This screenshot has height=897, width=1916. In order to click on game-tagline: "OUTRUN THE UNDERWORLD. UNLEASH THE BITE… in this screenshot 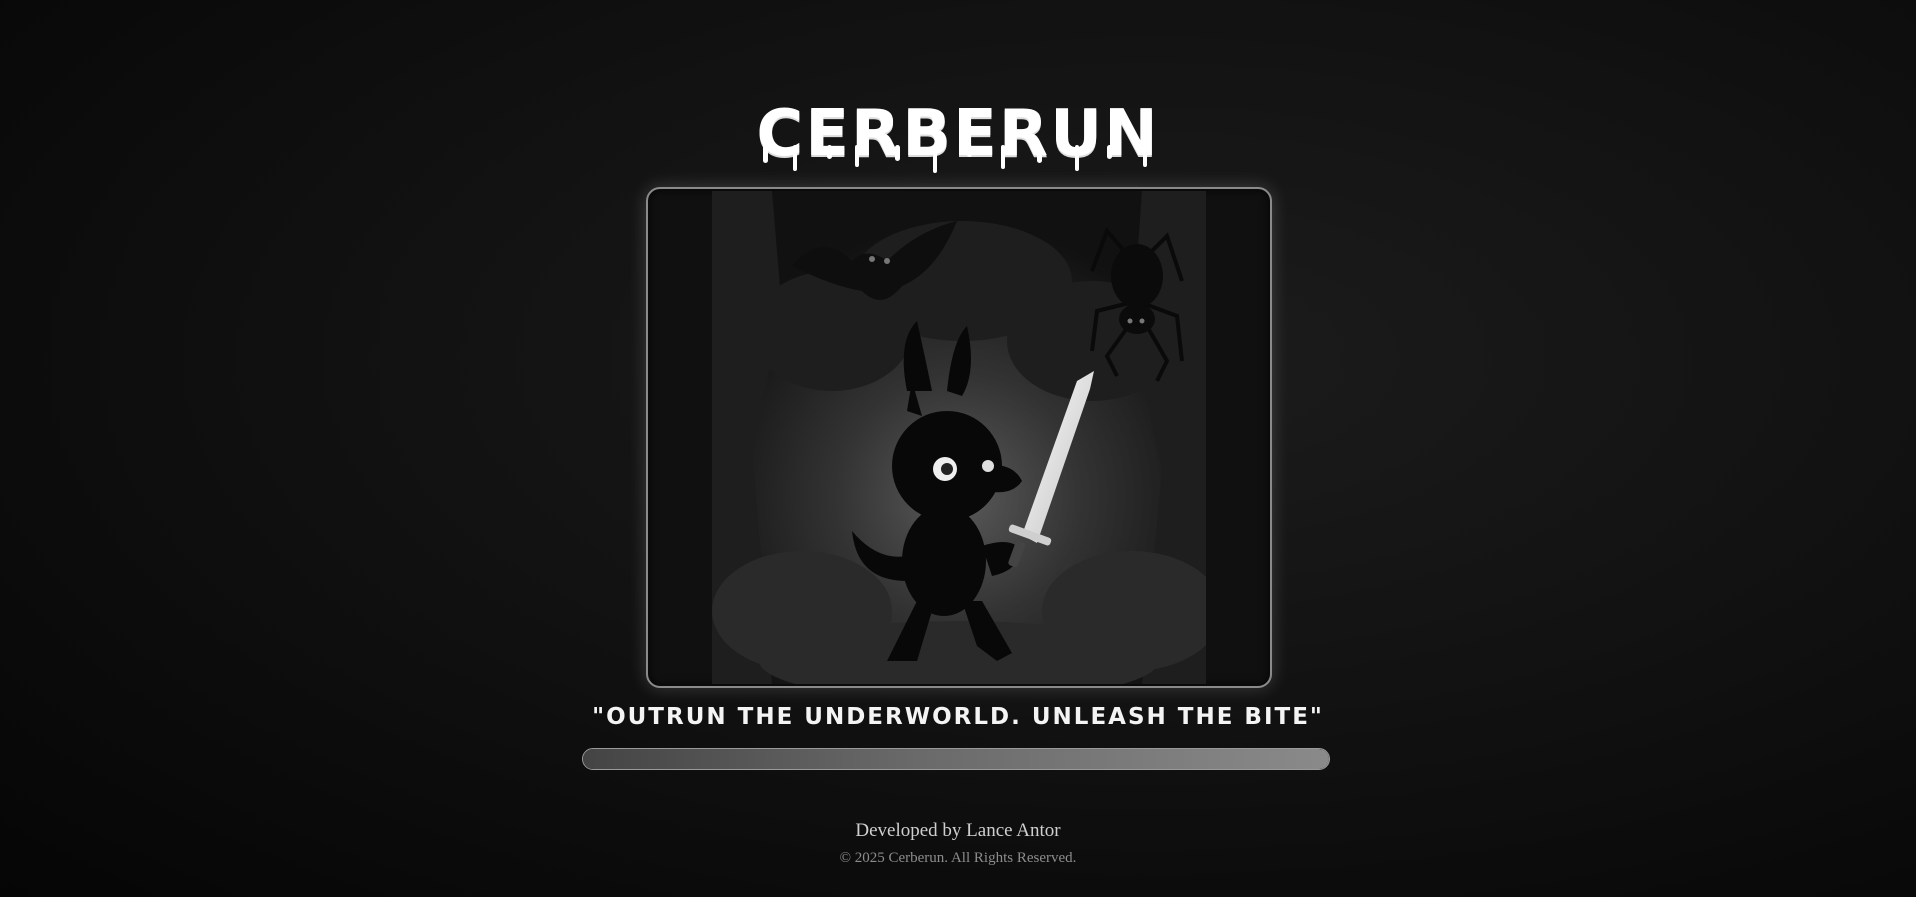, I will do `click(958, 717)`.